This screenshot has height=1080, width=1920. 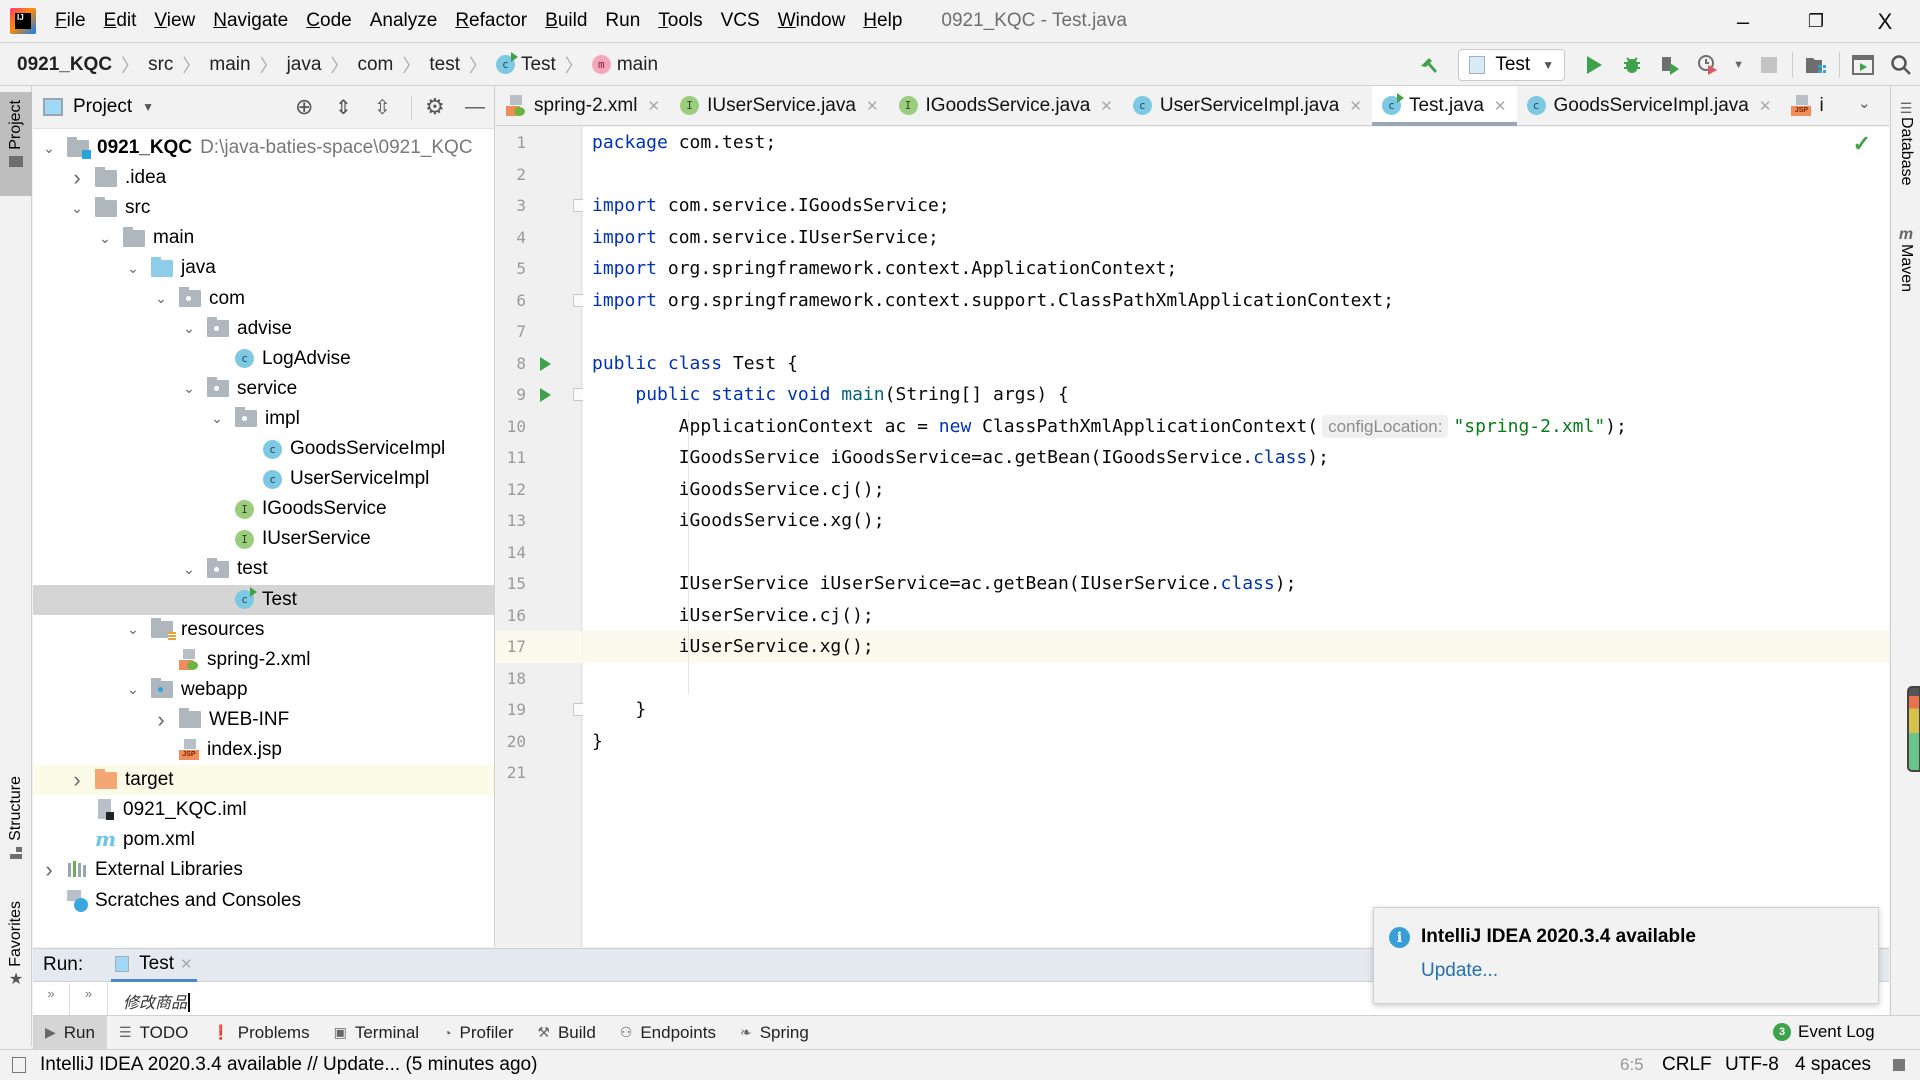 What do you see at coordinates (263, 599) in the screenshot?
I see `tree-item: c Test` at bounding box center [263, 599].